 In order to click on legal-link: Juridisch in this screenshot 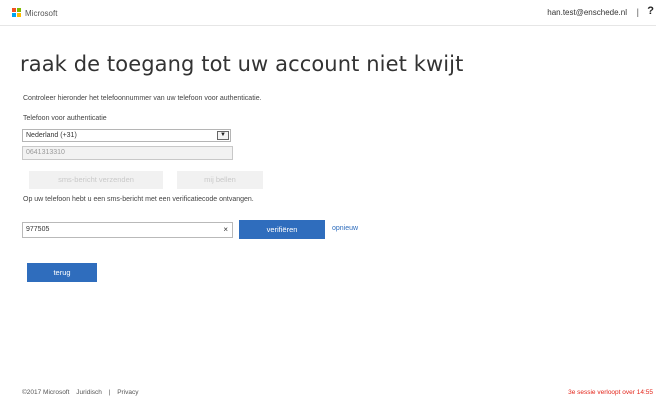, I will do `click(89, 392)`.